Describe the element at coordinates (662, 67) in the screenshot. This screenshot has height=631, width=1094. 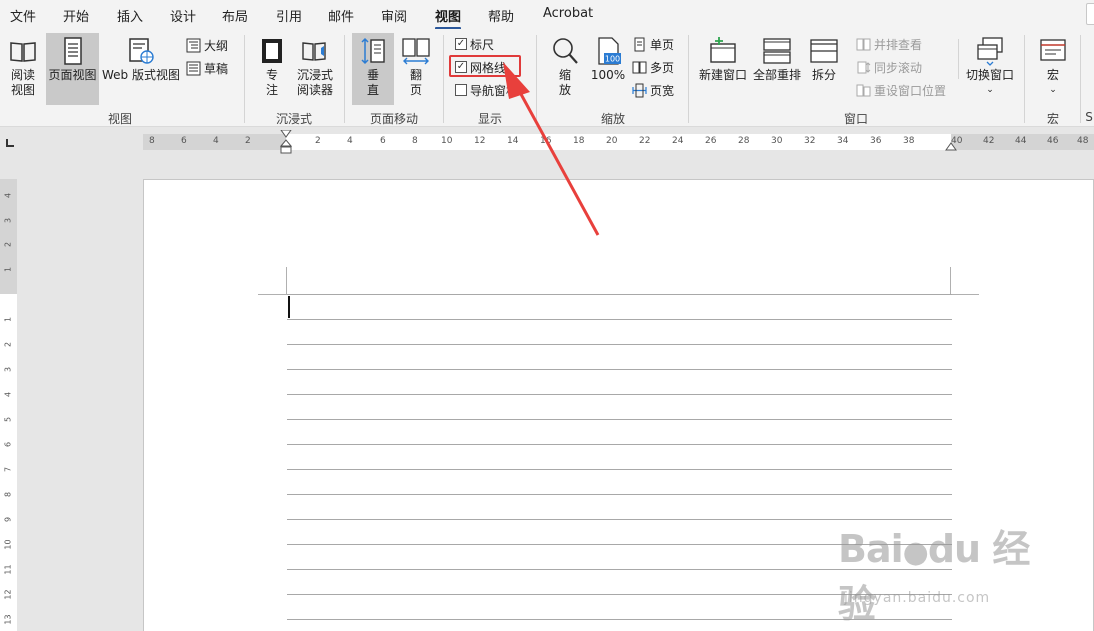
I see `multiple-pages-label: 多页` at that location.